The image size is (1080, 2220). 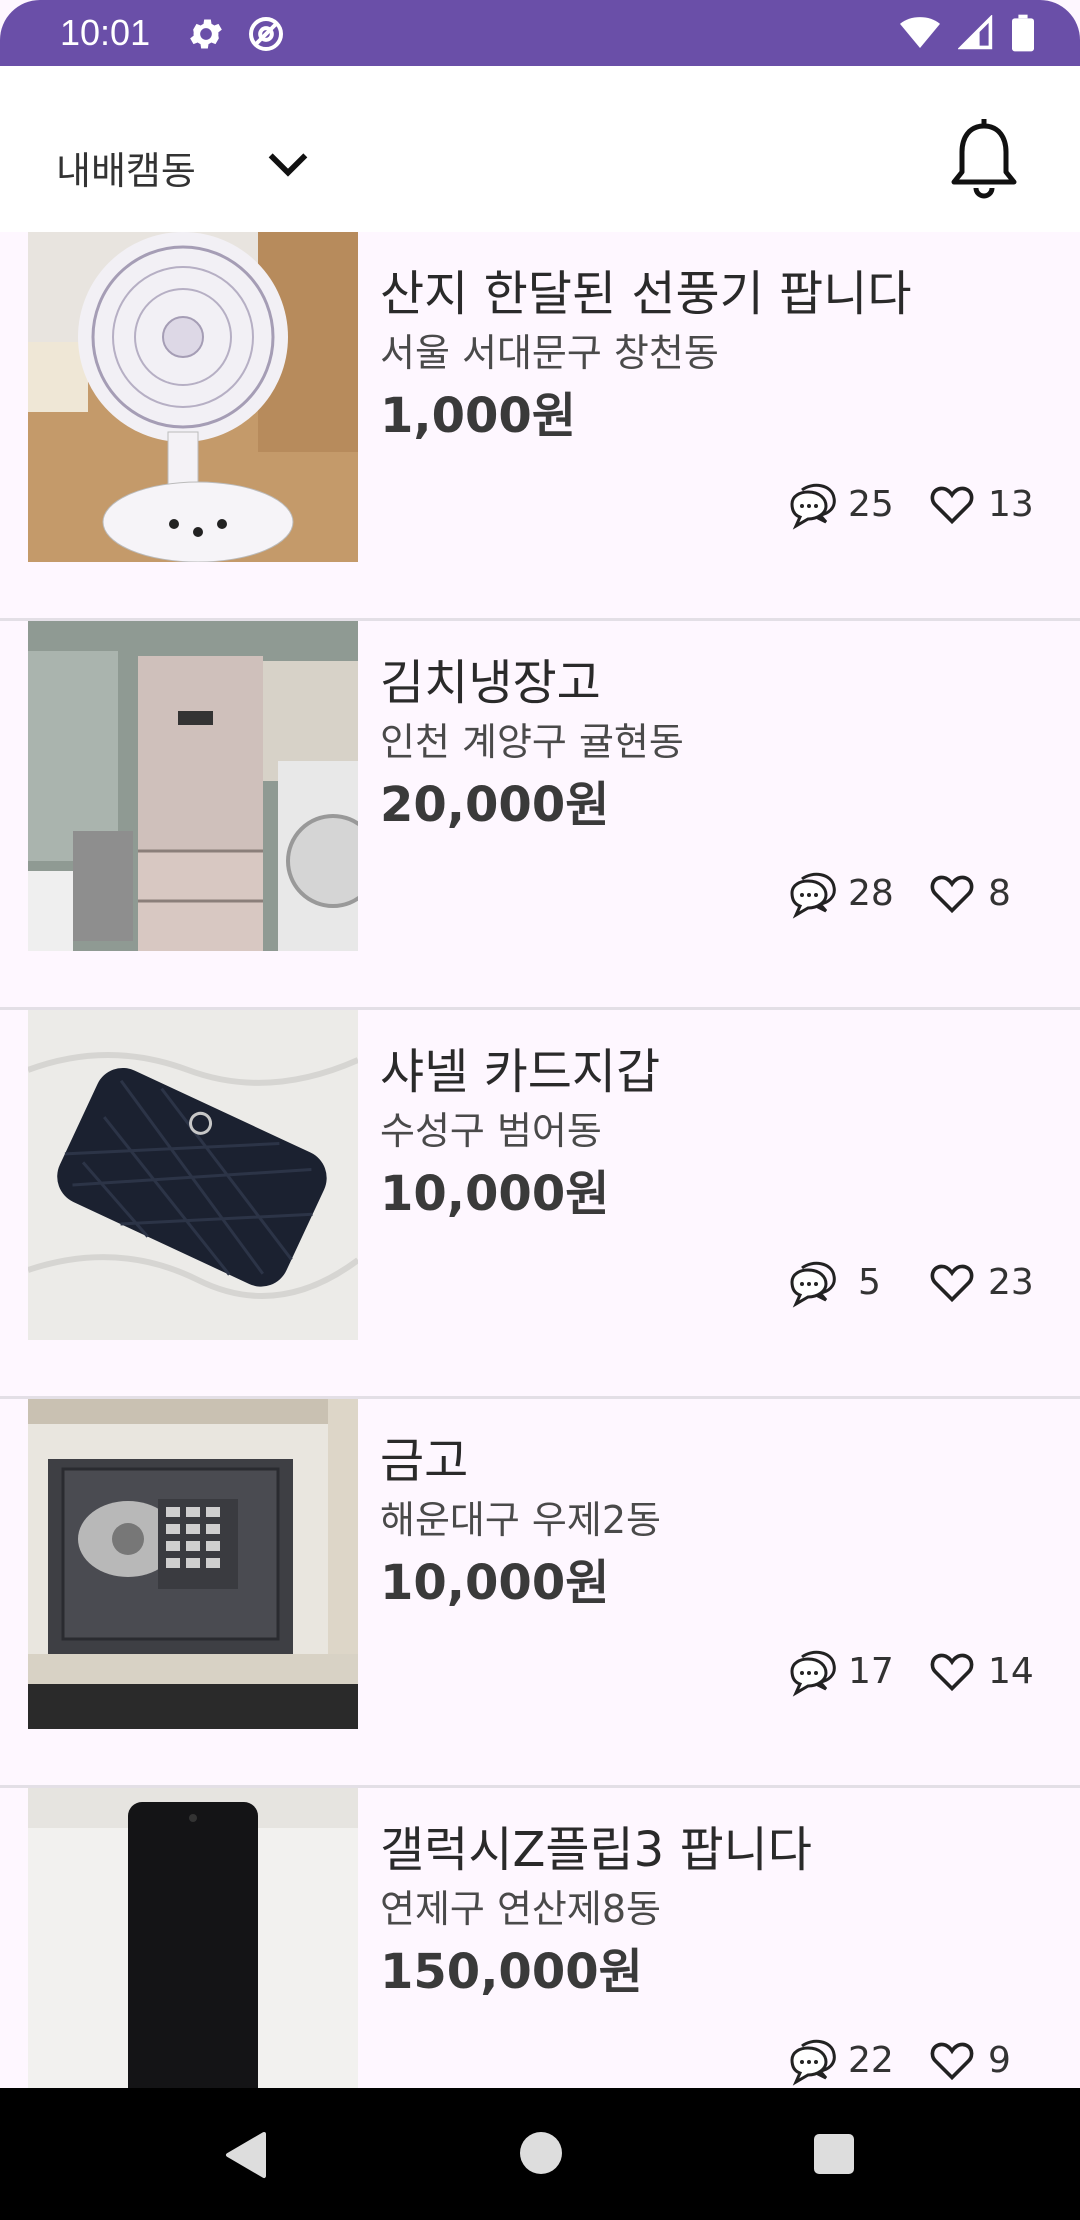 I want to click on status-bar: 10:01, so click(x=540, y=33).